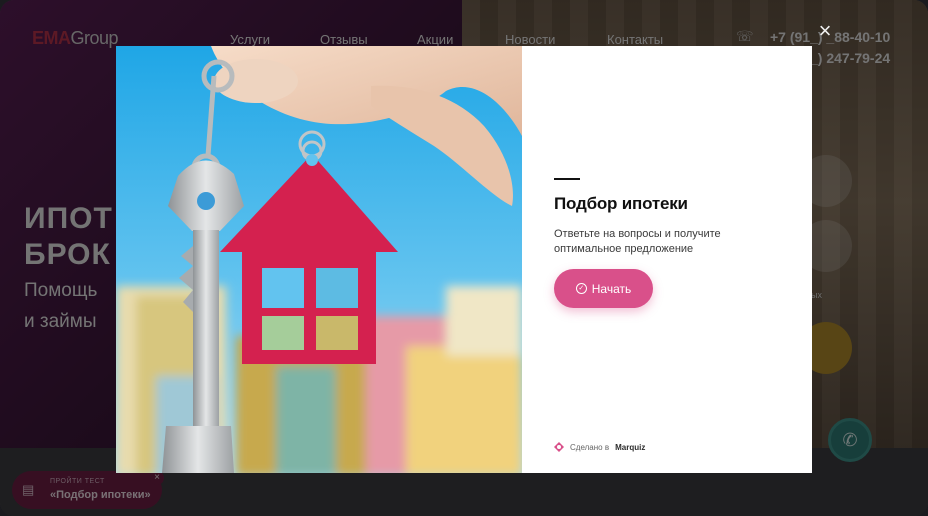 This screenshot has width=928, height=516. What do you see at coordinates (611, 288) in the screenshot?
I see `start-quiz-label: Начать` at bounding box center [611, 288].